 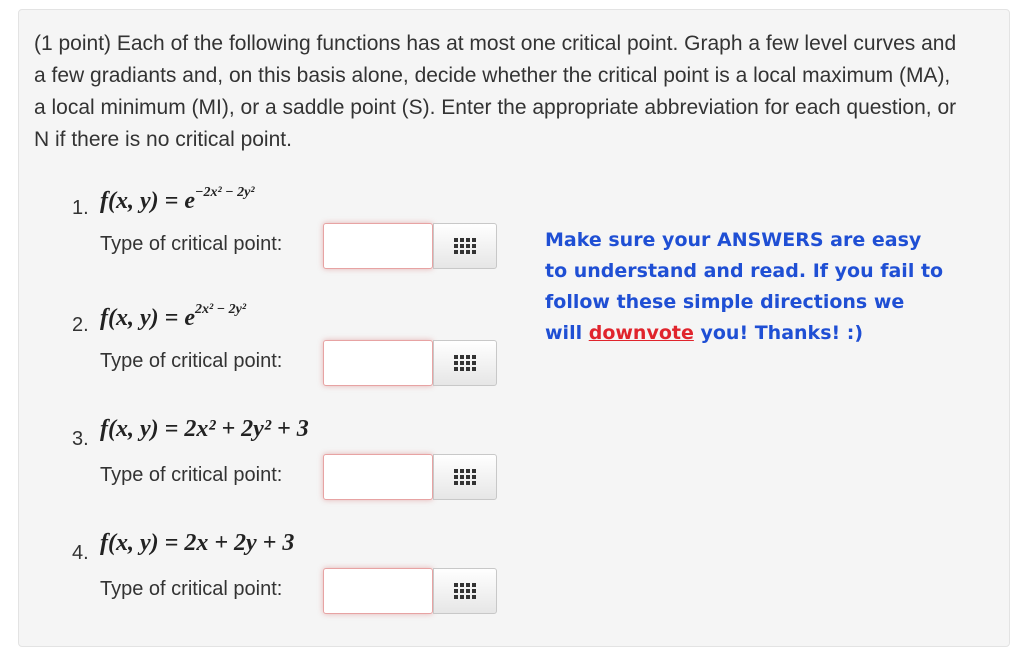 I want to click on question-formula: f(x, y) = e−2x² − 2y², so click(x=177, y=199).